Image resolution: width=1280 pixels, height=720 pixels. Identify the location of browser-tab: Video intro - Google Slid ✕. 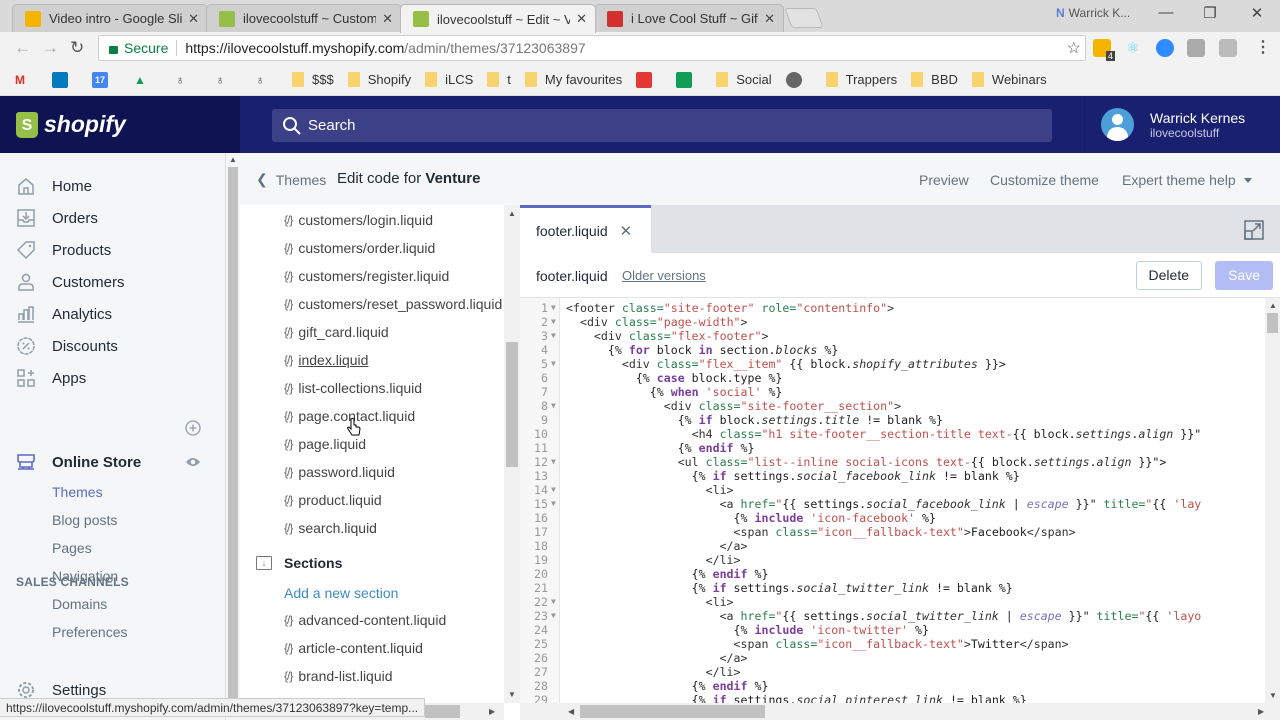
(110, 18).